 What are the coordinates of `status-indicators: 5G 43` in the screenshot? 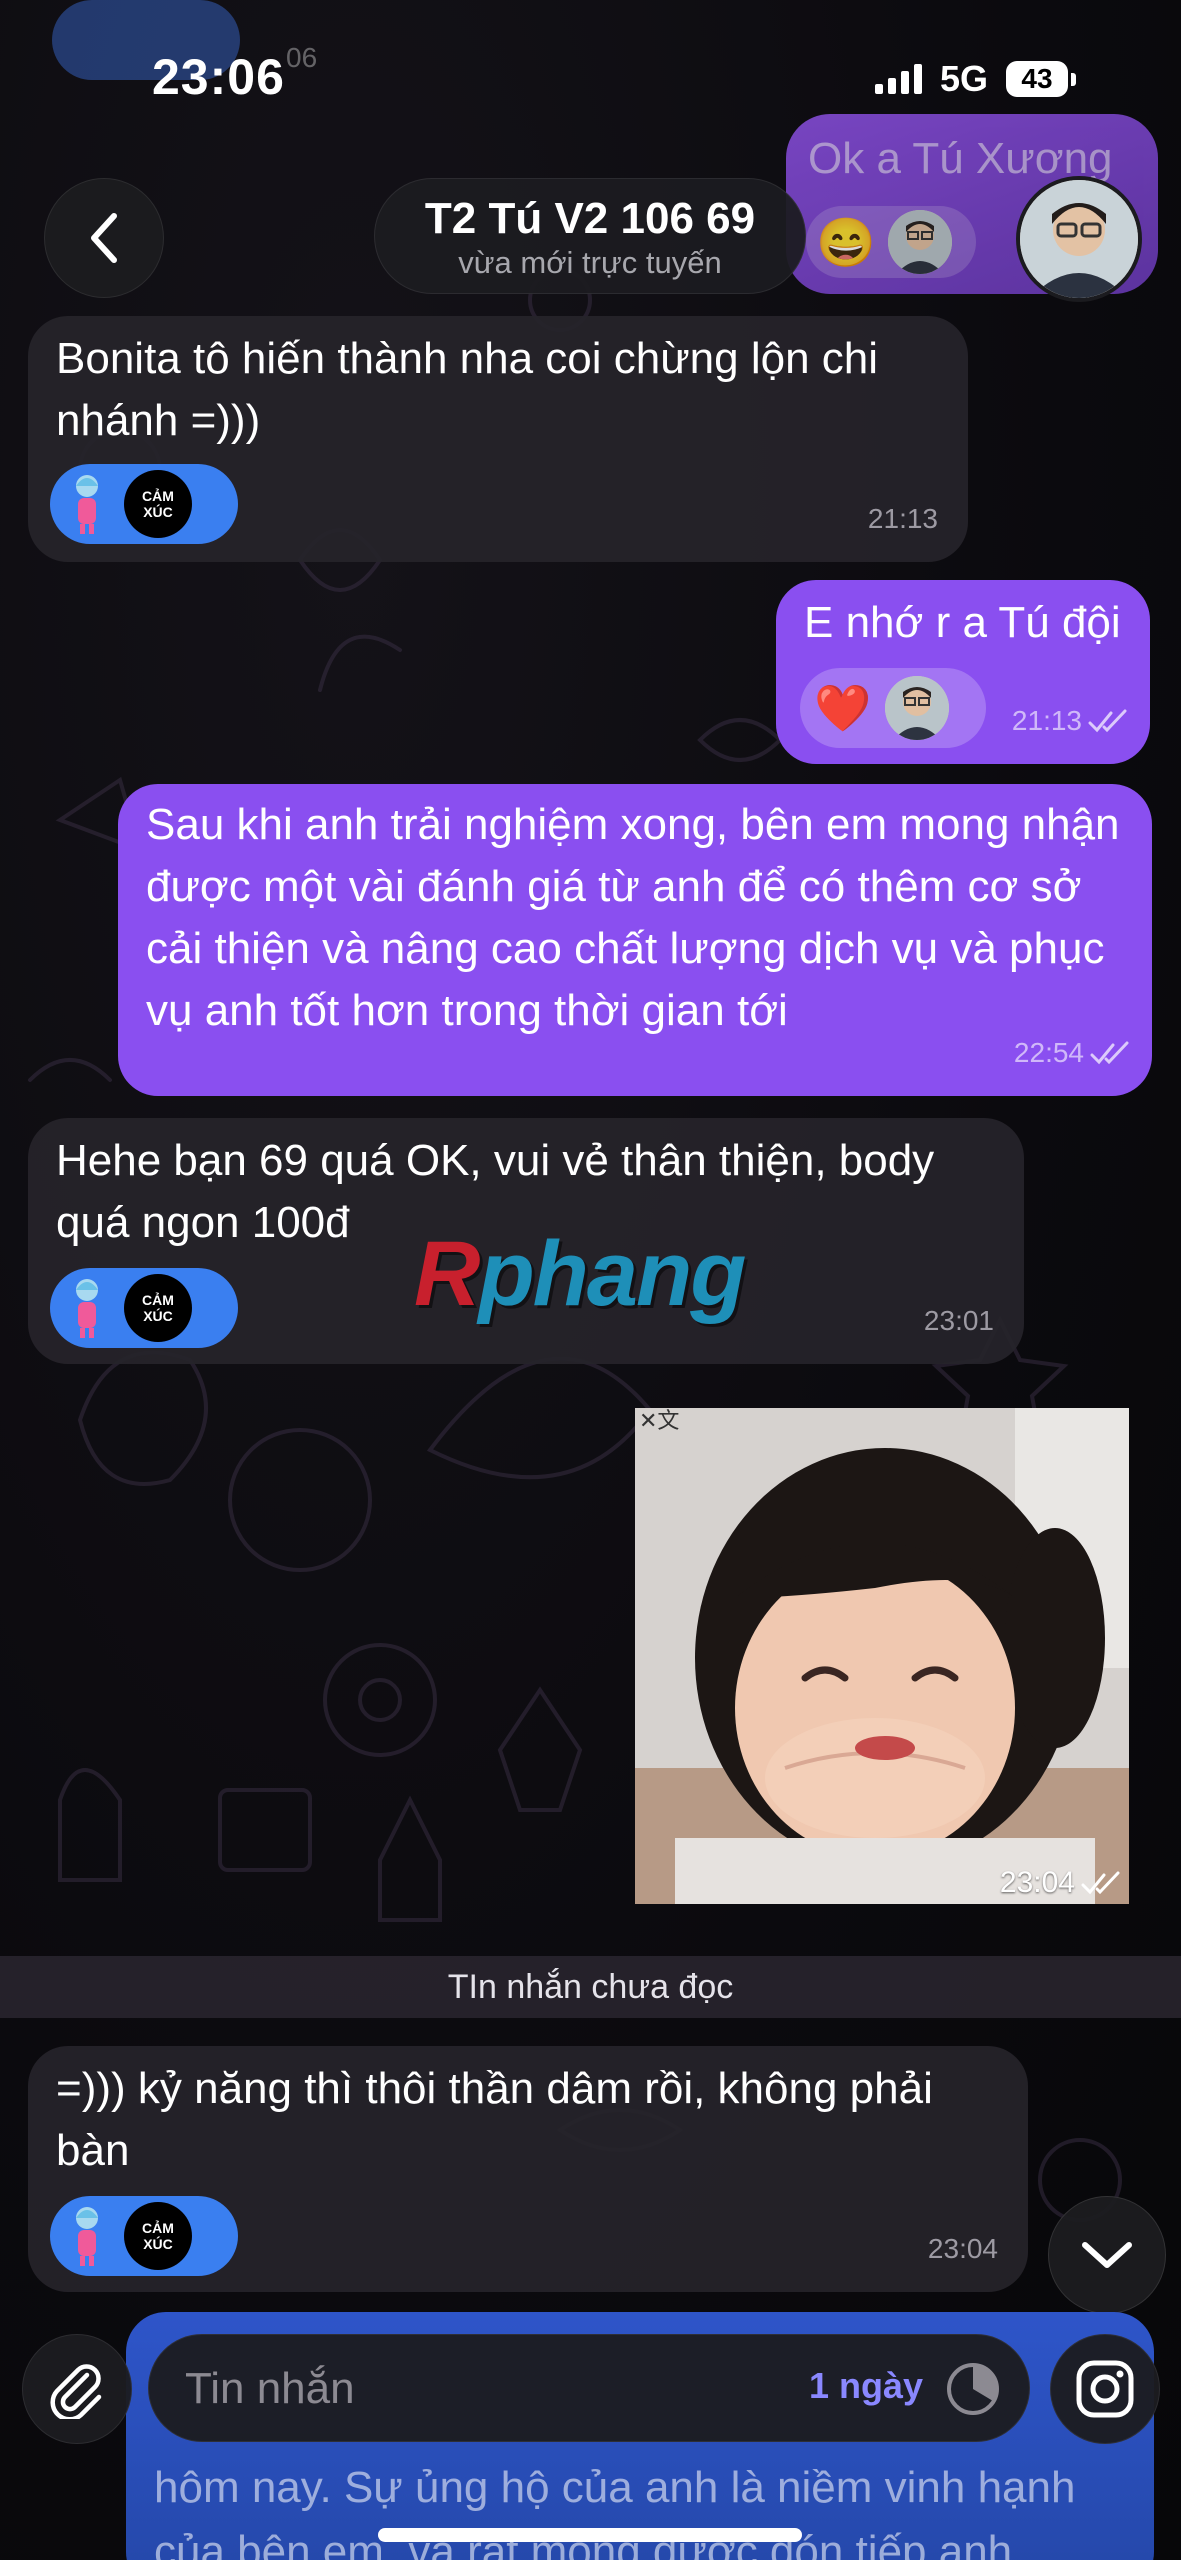 It's located at (975, 79).